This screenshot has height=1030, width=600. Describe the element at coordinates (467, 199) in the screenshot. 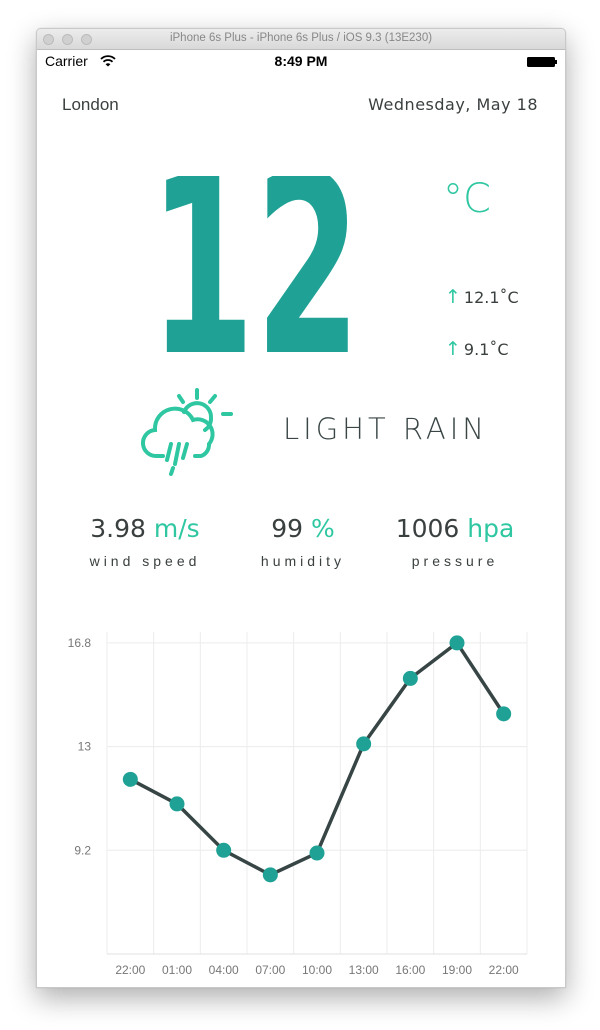

I see `temperature-unit: °C` at that location.